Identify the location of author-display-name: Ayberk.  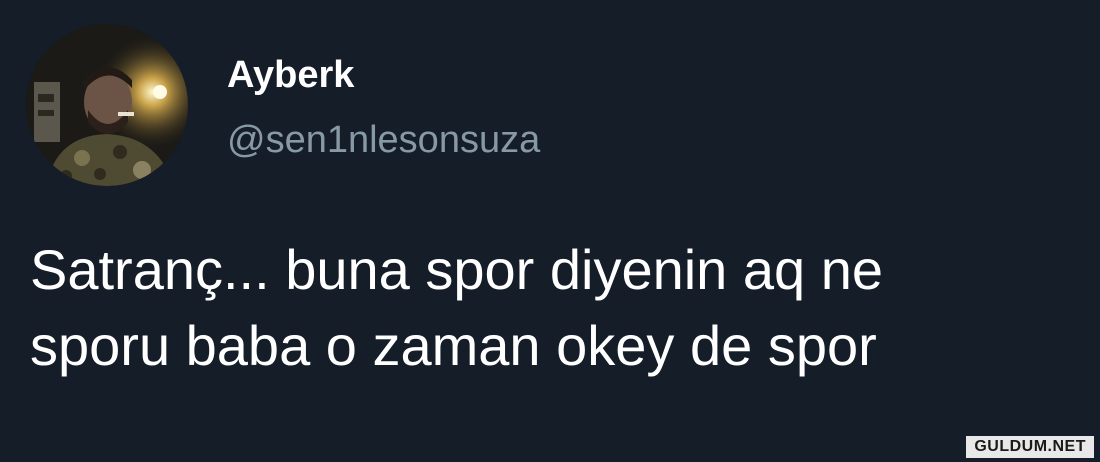
(290, 75).